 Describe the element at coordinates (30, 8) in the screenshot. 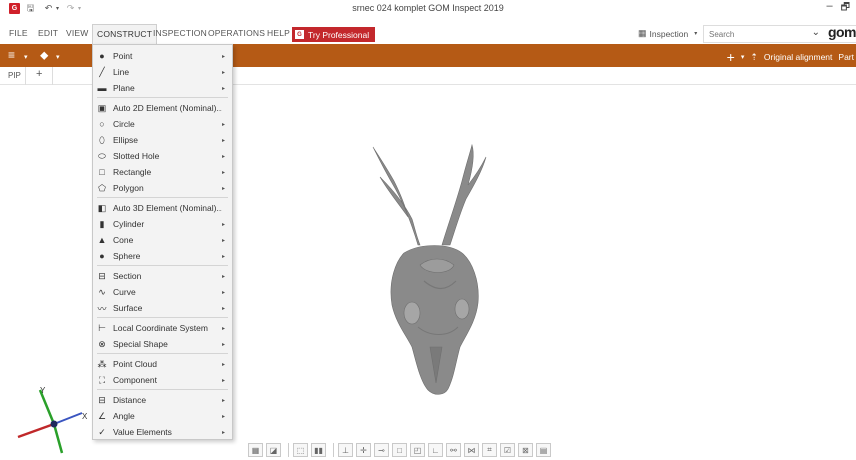

I see `save-icon: 🖫` at that location.